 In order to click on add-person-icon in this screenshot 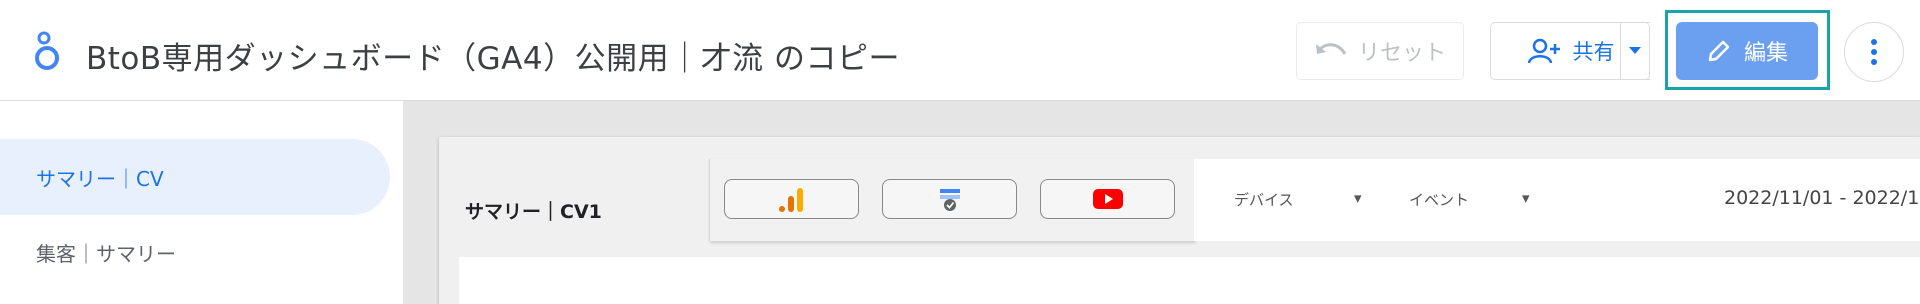, I will do `click(1543, 51)`.